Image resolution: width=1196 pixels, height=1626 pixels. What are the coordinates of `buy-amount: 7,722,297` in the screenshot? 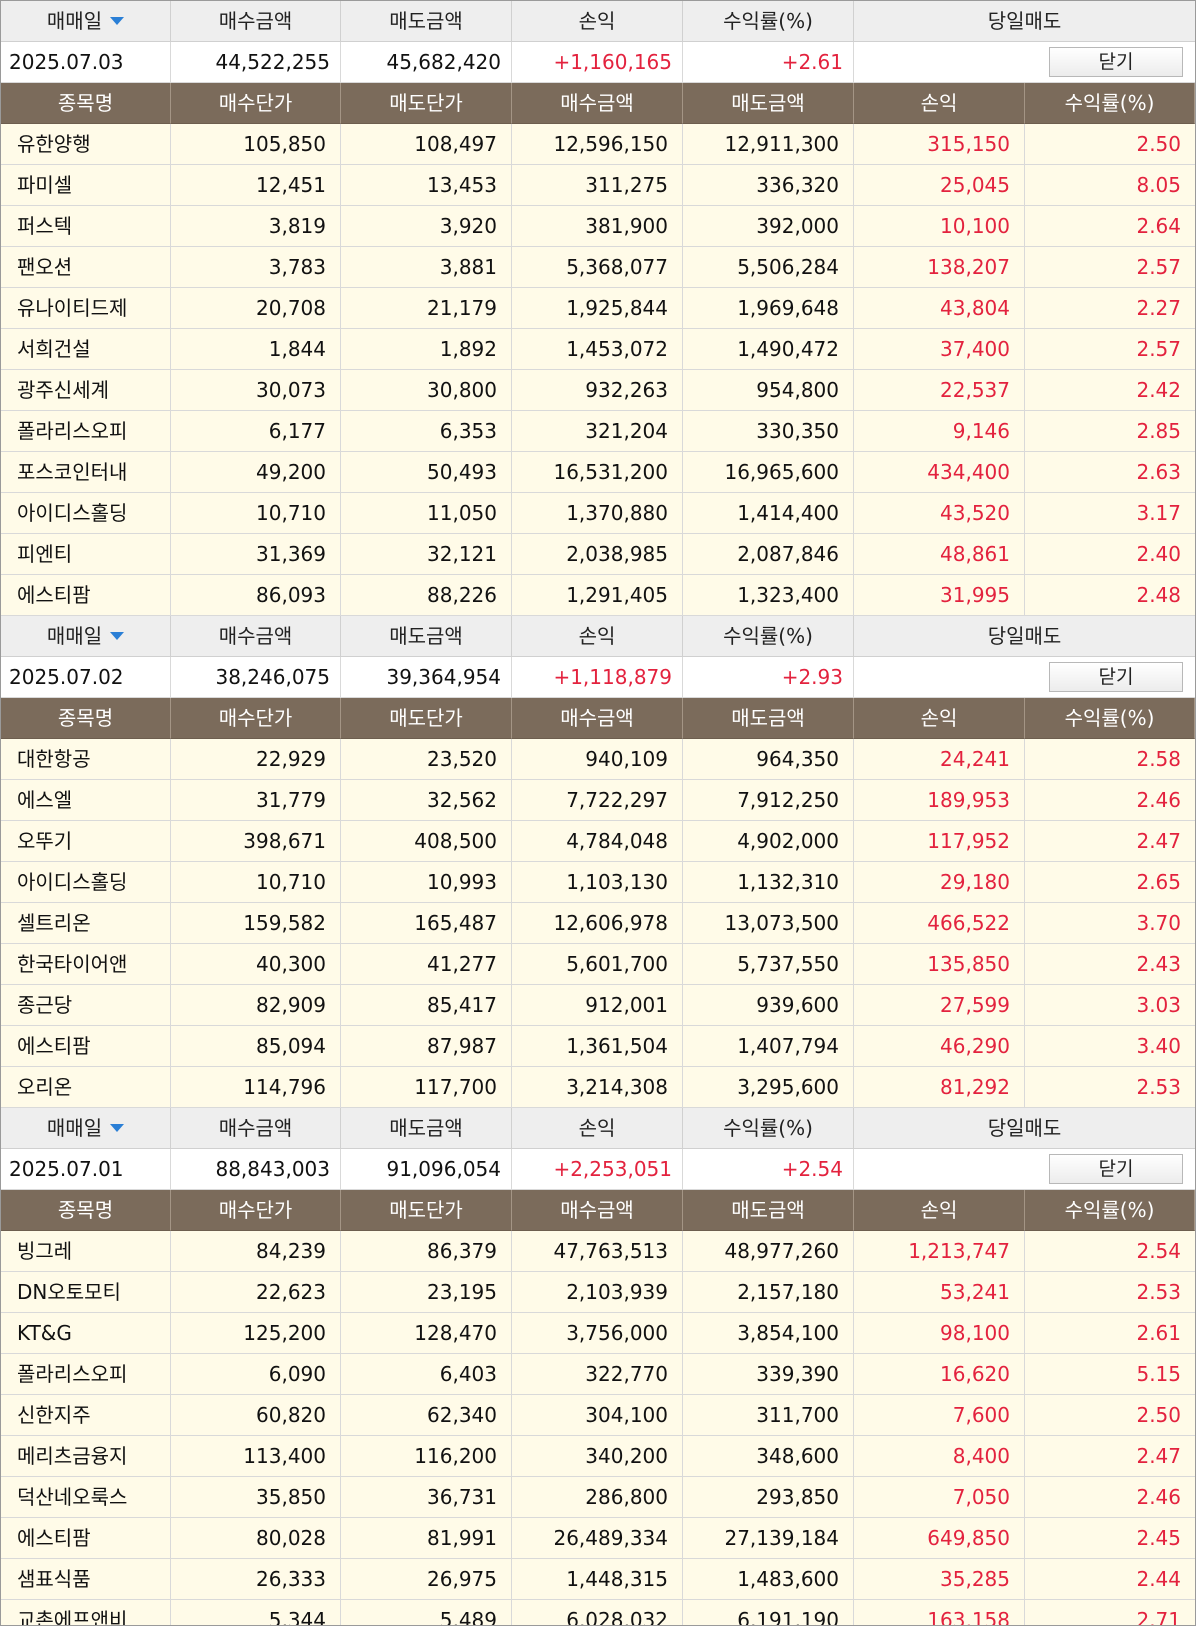 It's located at (597, 800).